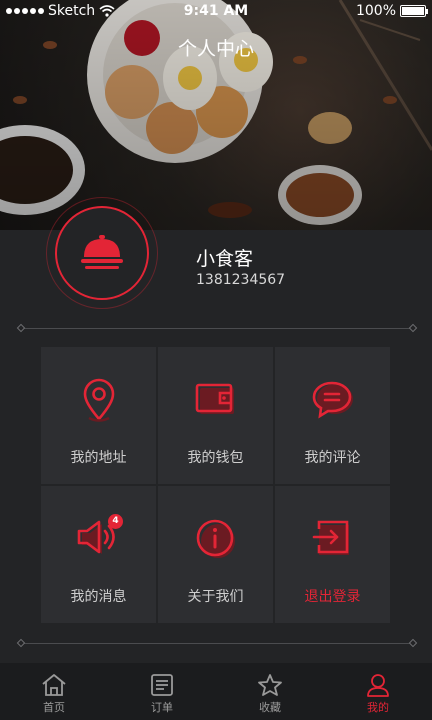  Describe the element at coordinates (332, 458) in the screenshot. I see `menu-item-label: 我的评论` at that location.